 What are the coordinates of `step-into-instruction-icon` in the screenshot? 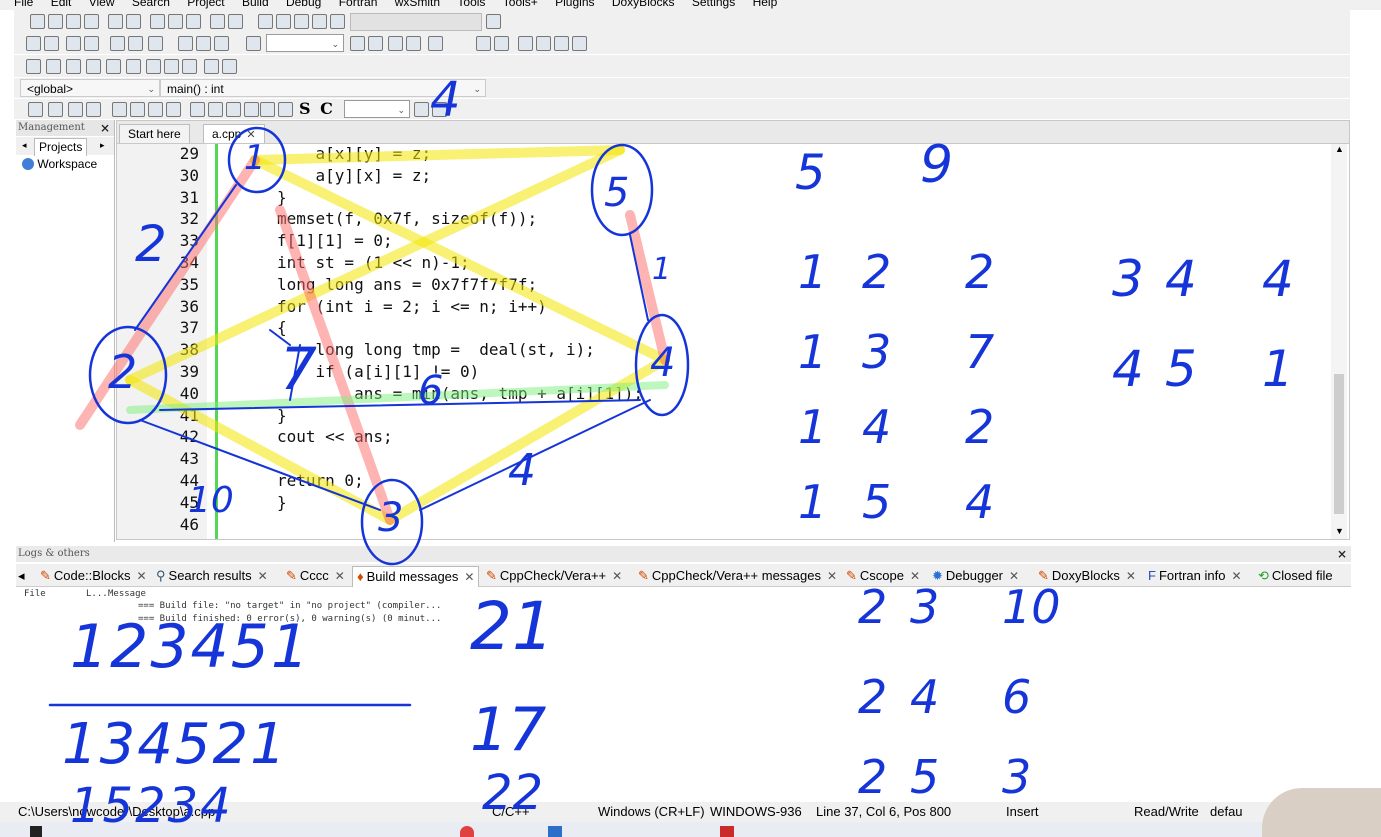 It's located at (153, 66).